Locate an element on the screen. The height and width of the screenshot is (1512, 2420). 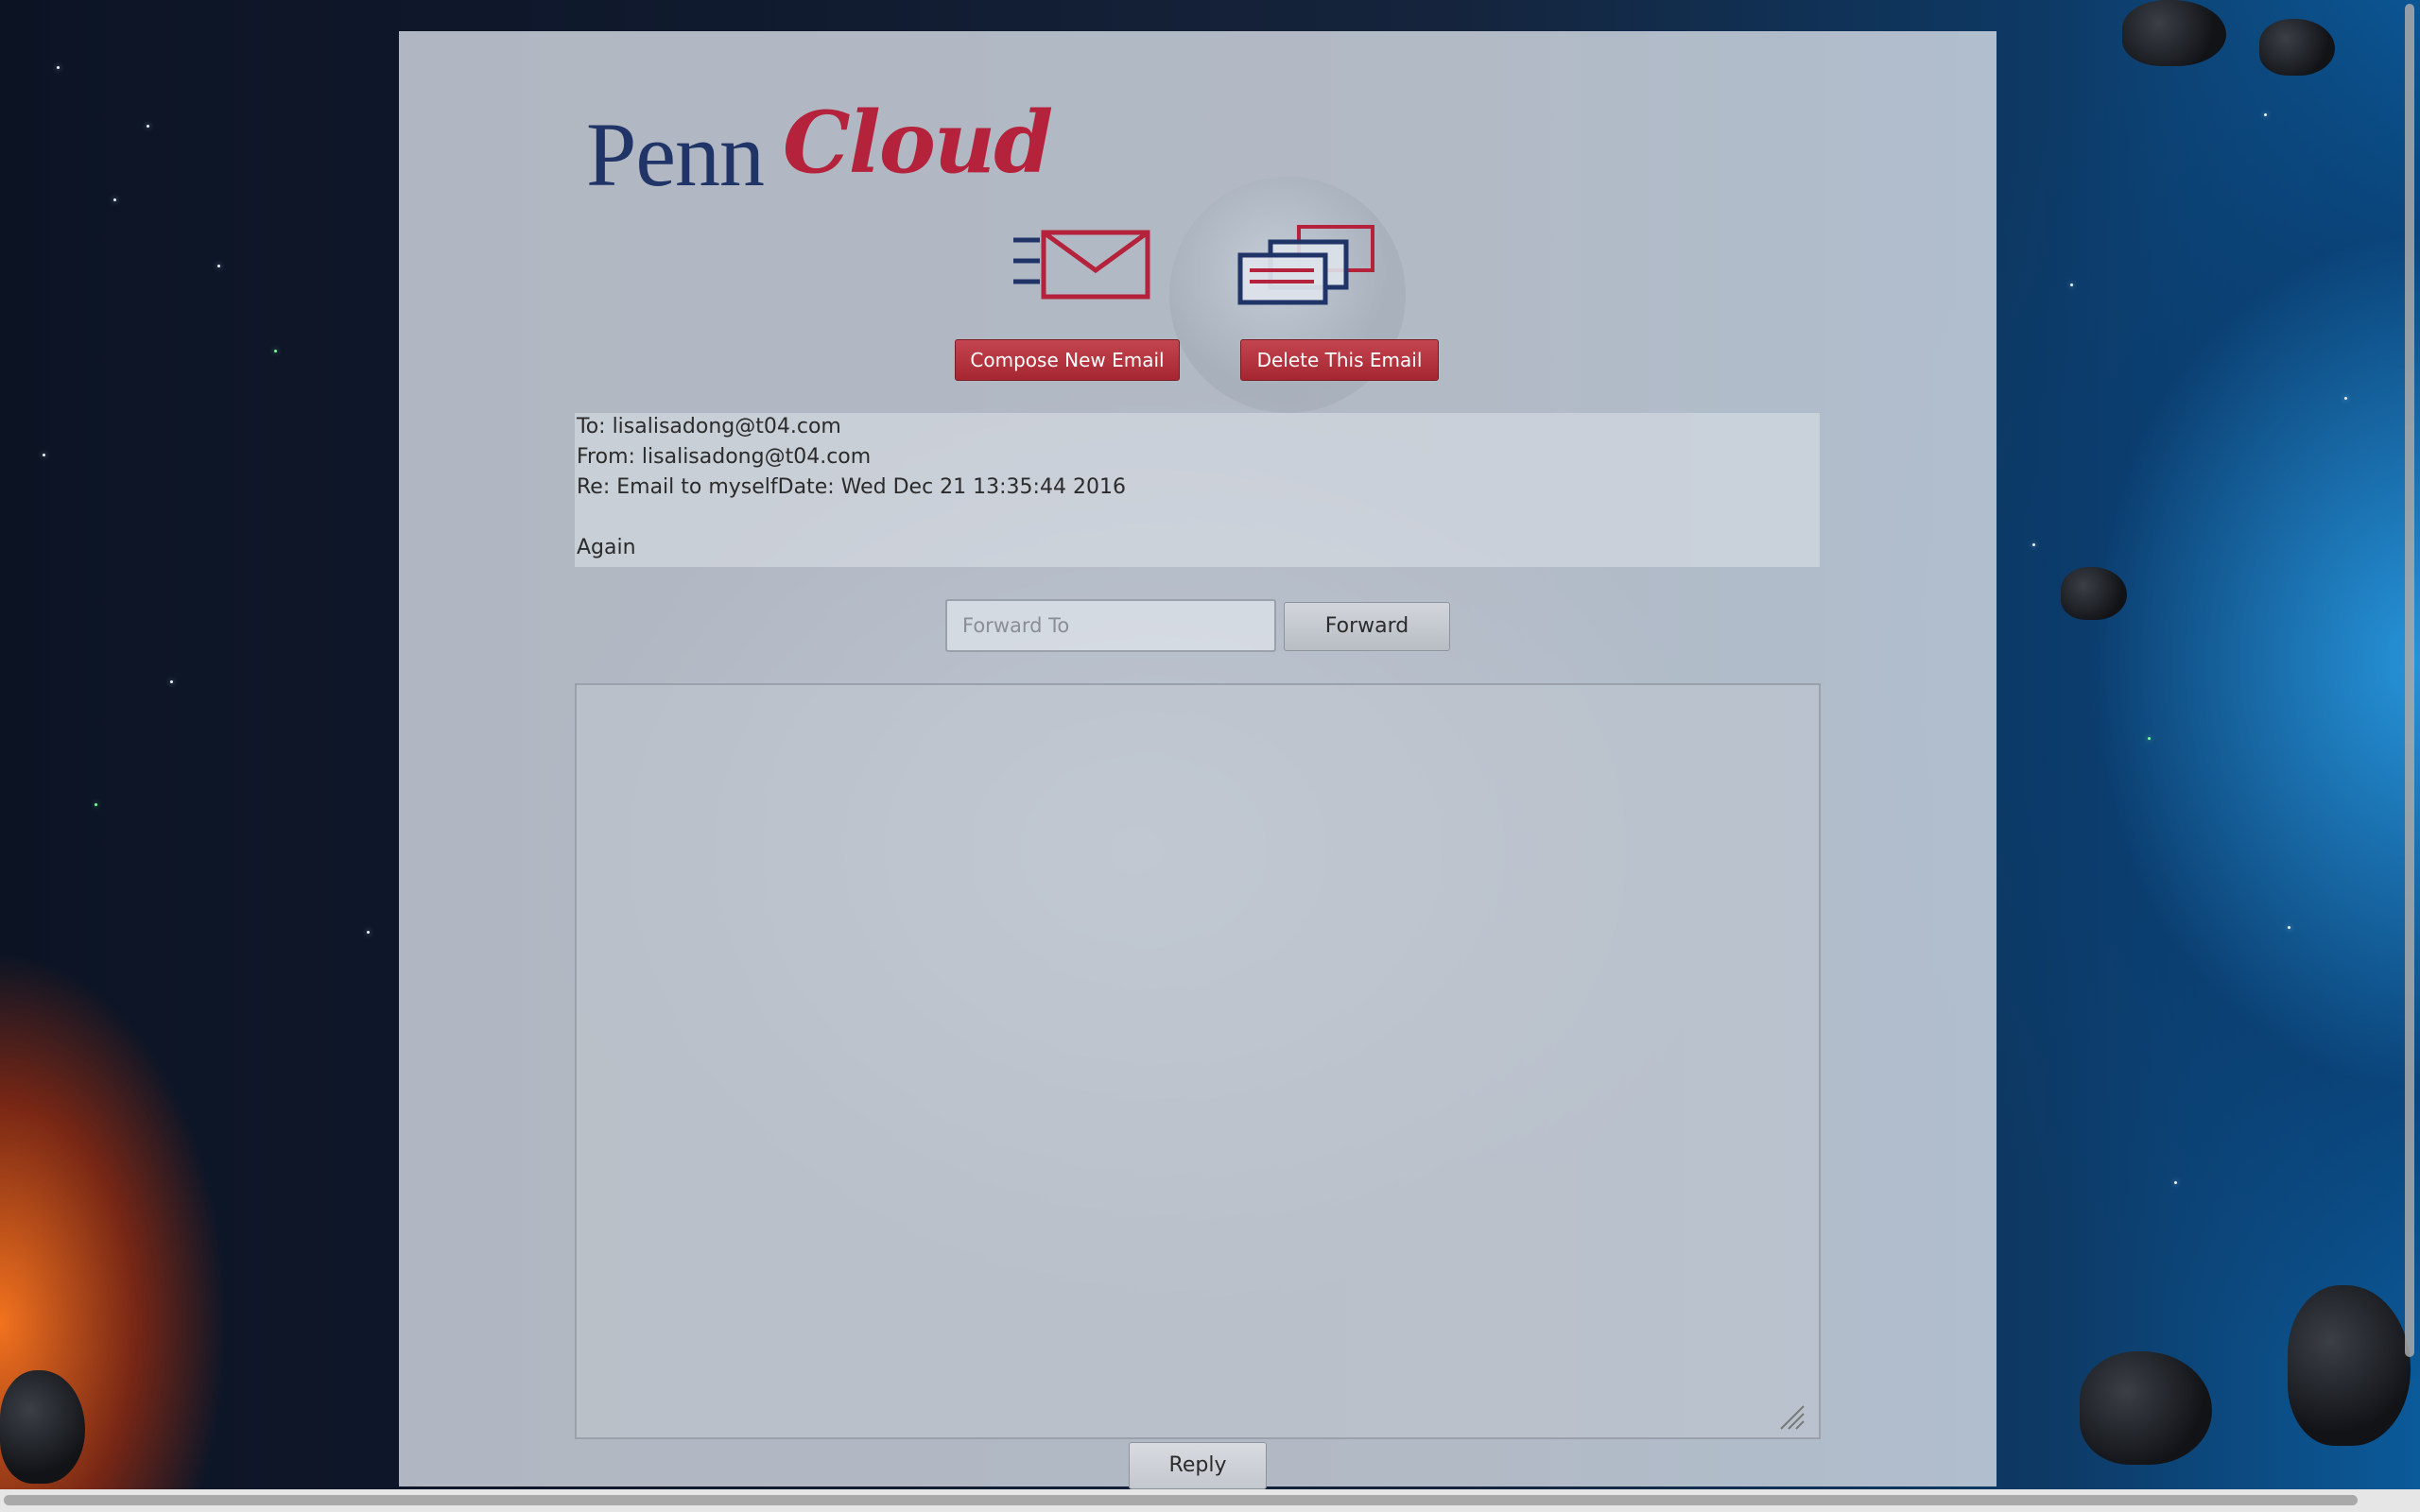
forward-to-input is located at coordinates (1110, 625).